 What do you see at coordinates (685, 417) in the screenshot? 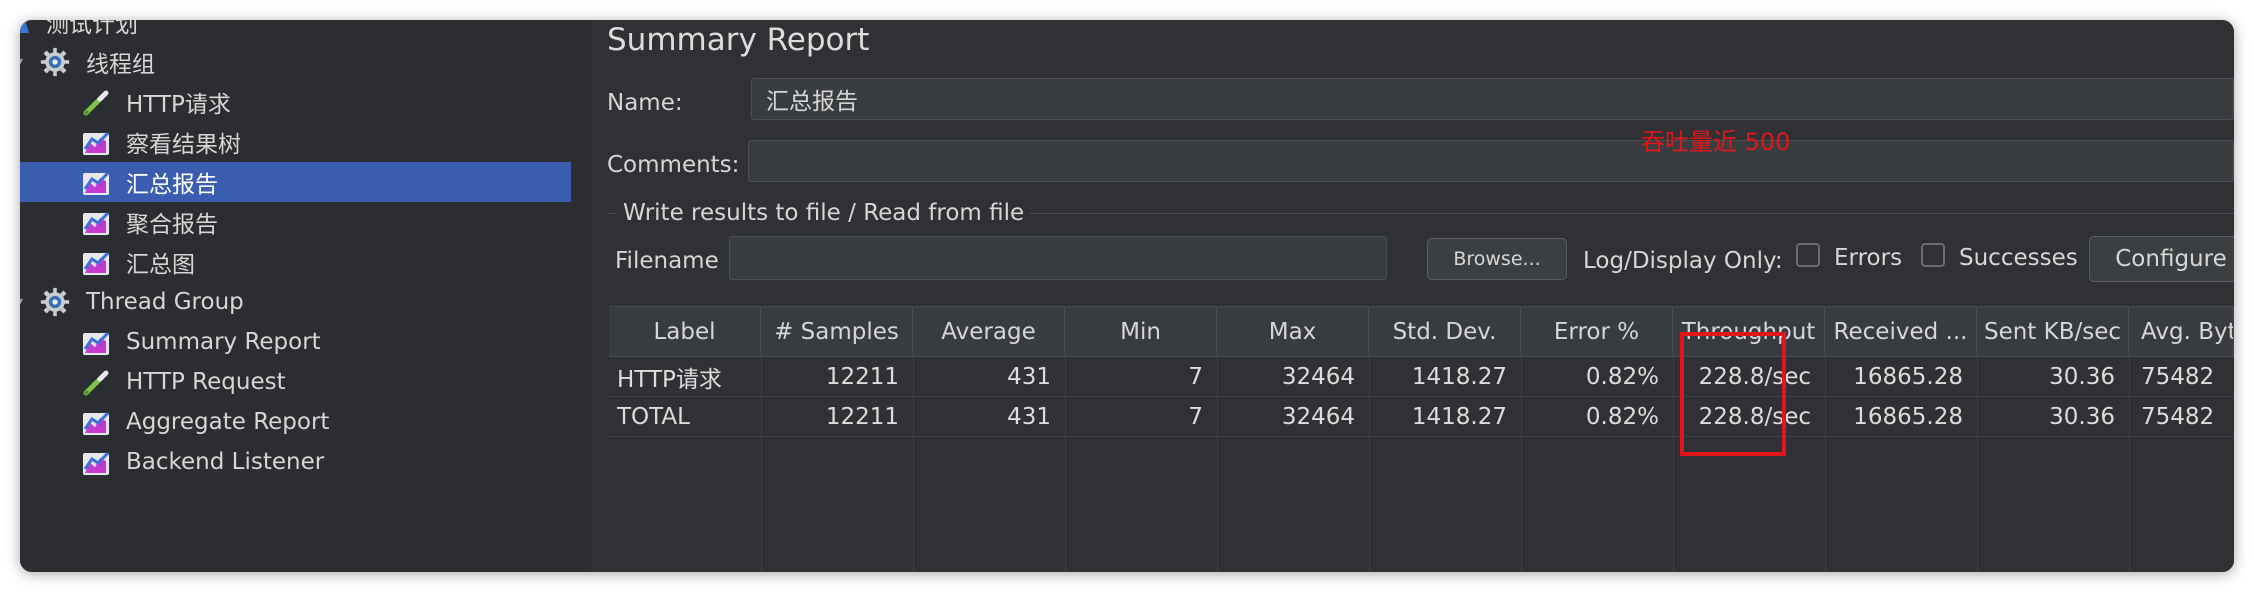
I see `table-cell: TOTAL` at bounding box center [685, 417].